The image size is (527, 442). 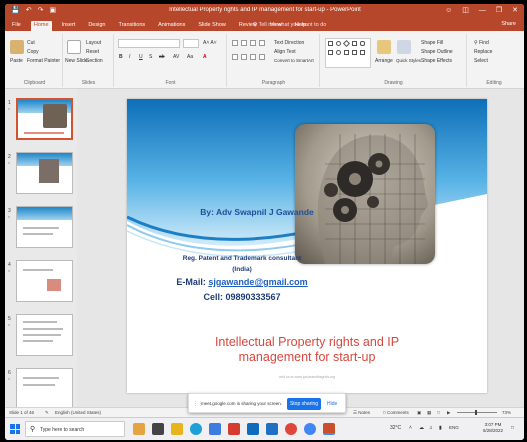 I want to click on close-icon: ✕, so click(x=515, y=10).